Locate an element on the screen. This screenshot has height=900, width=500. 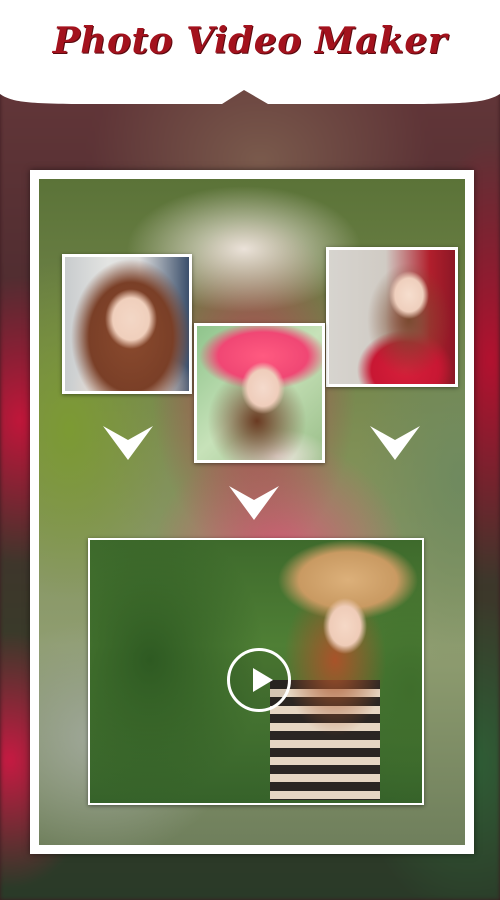
app-title: Photo Video Maker is located at coordinates (250, 41).